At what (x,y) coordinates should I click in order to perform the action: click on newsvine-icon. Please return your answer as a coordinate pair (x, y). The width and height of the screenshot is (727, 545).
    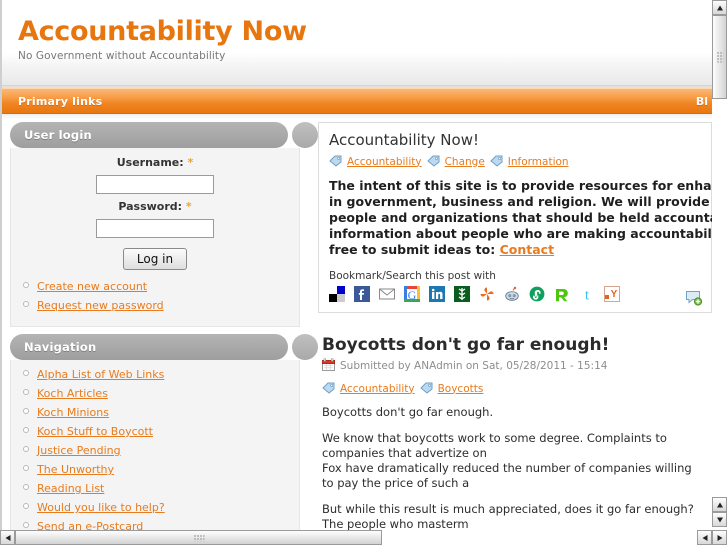
    Looking at the image, I should click on (462, 294).